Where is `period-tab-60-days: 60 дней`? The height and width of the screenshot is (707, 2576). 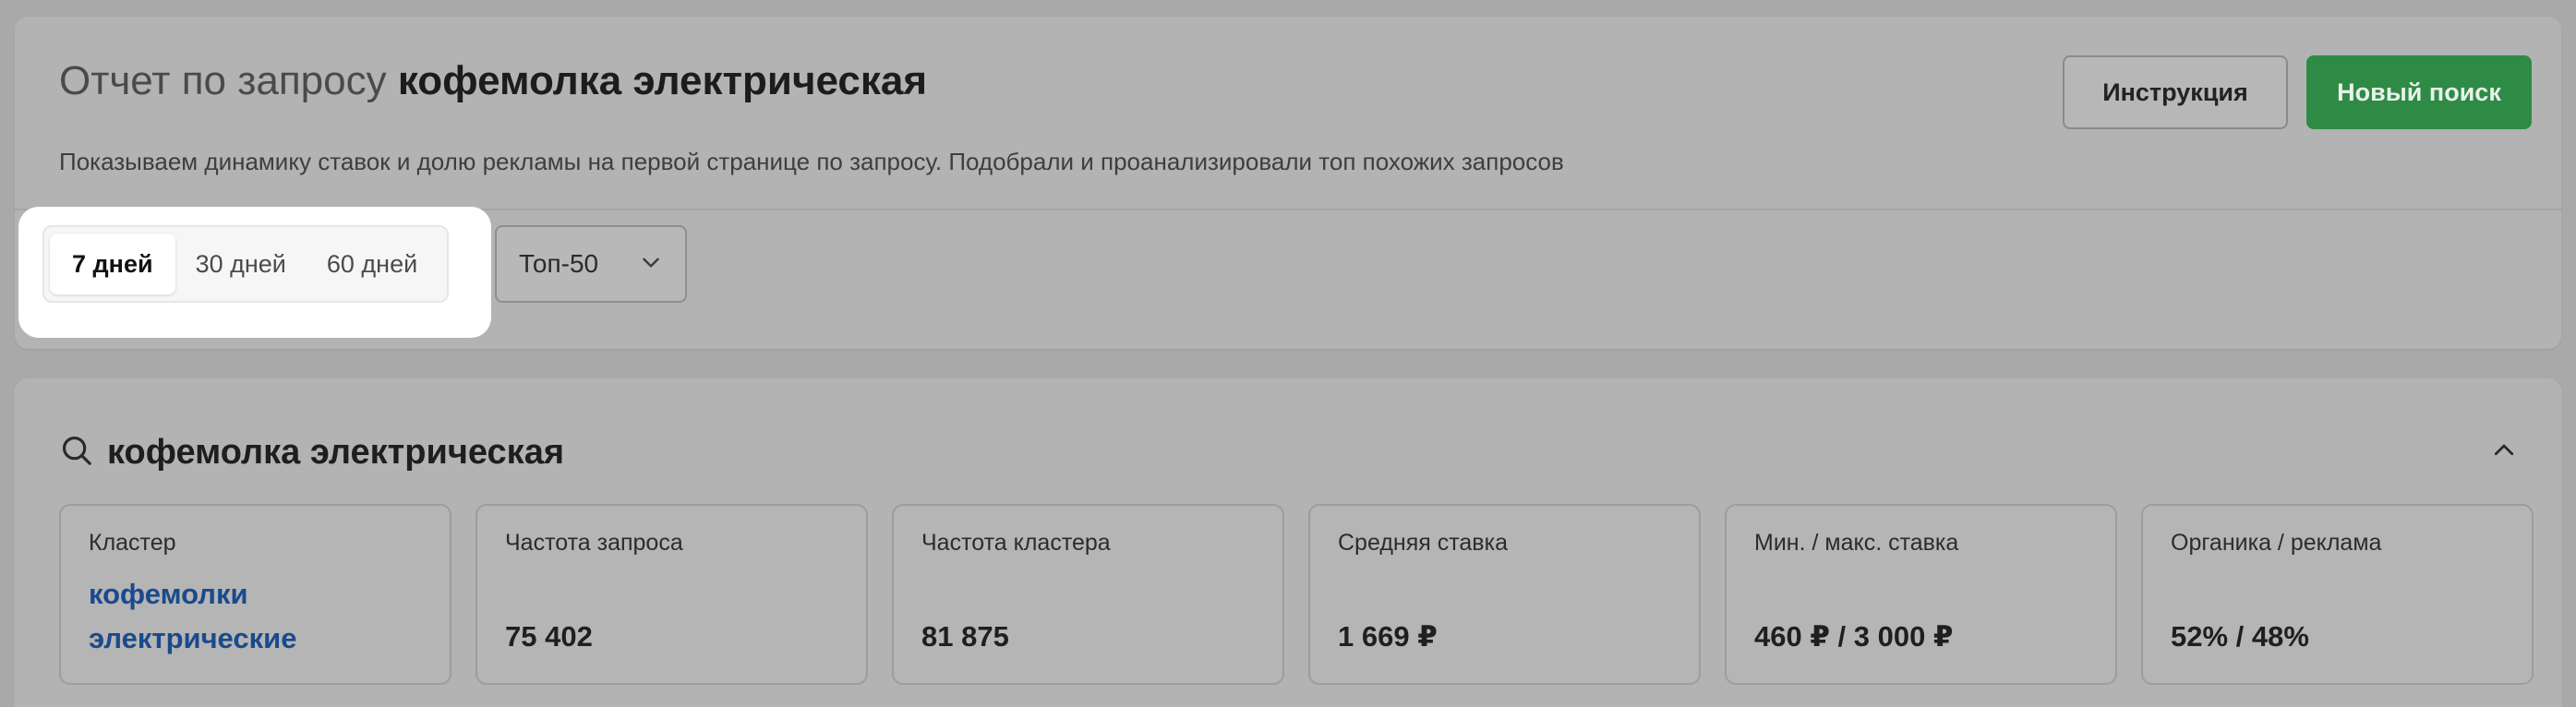
period-tab-60-days: 60 дней is located at coordinates (372, 264).